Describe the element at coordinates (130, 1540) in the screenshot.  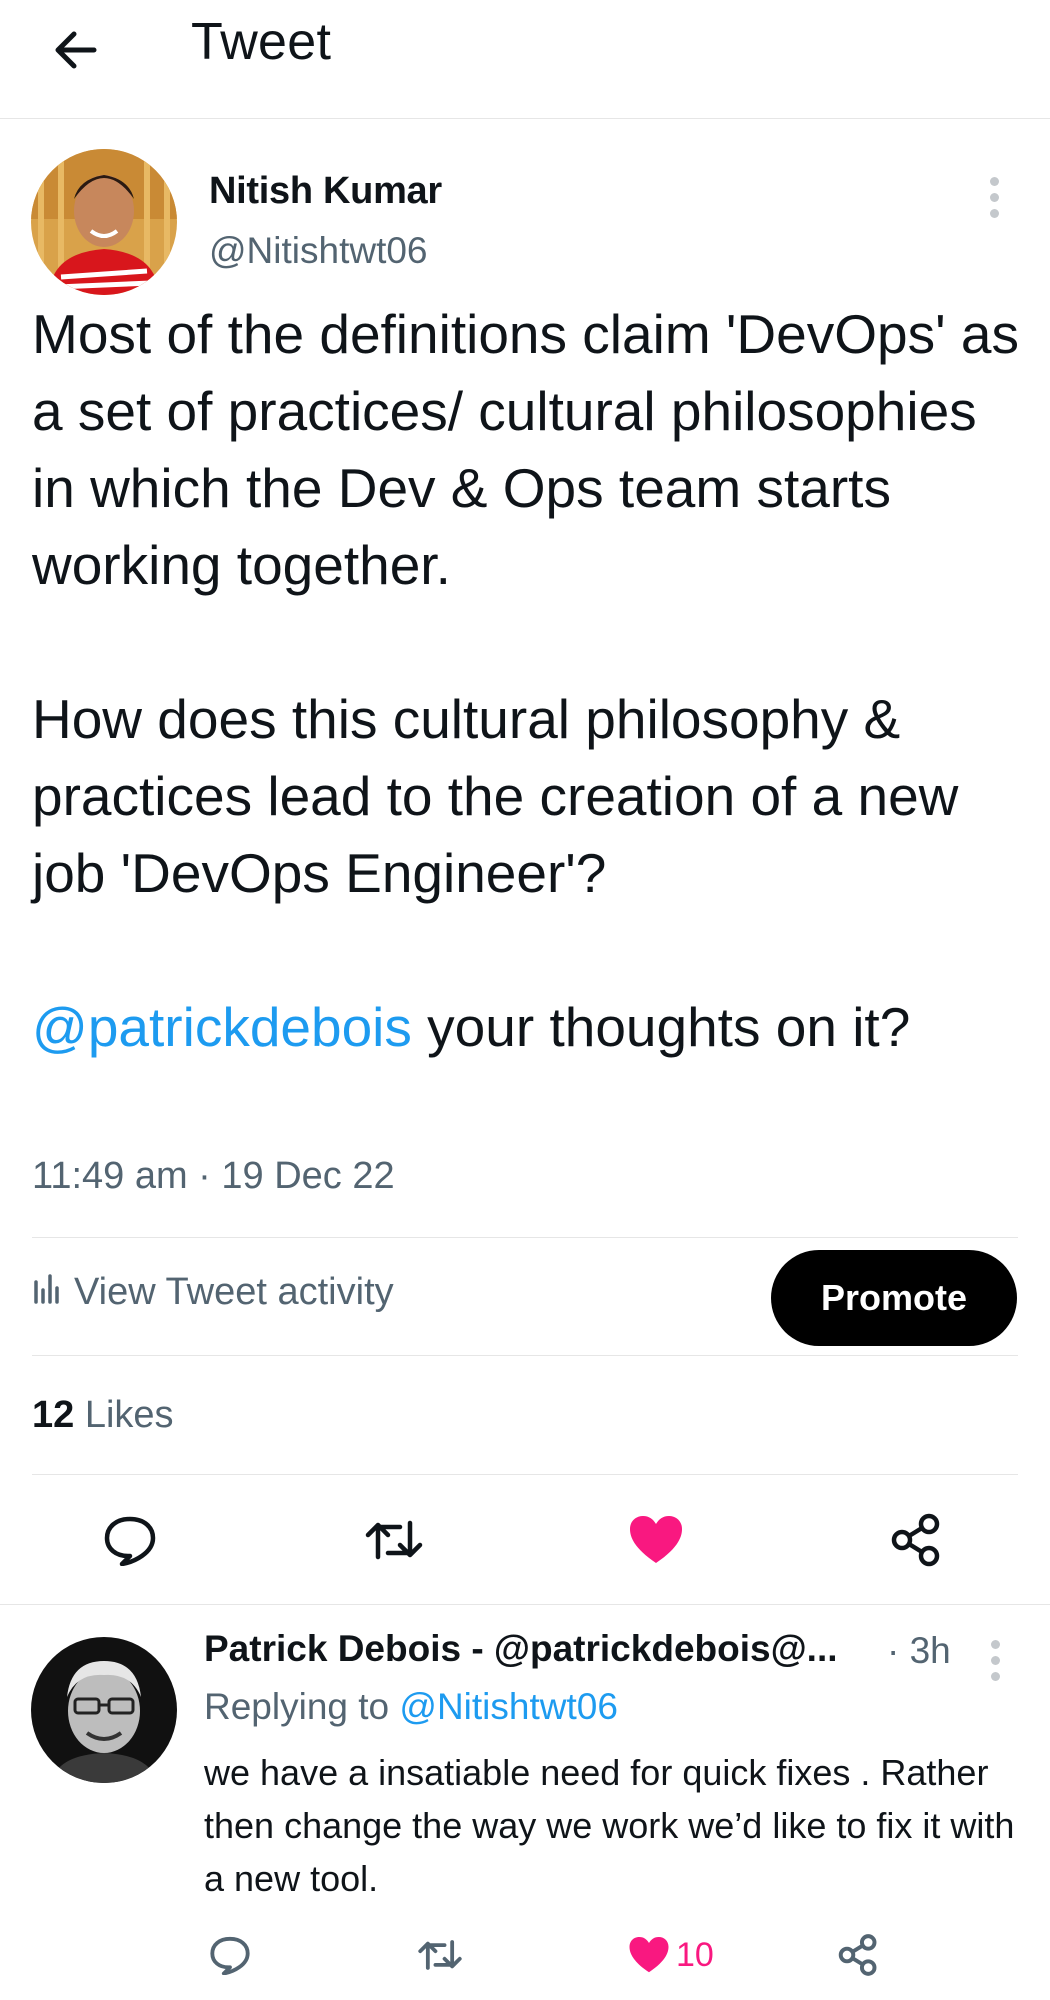
I see `reply-icon` at that location.